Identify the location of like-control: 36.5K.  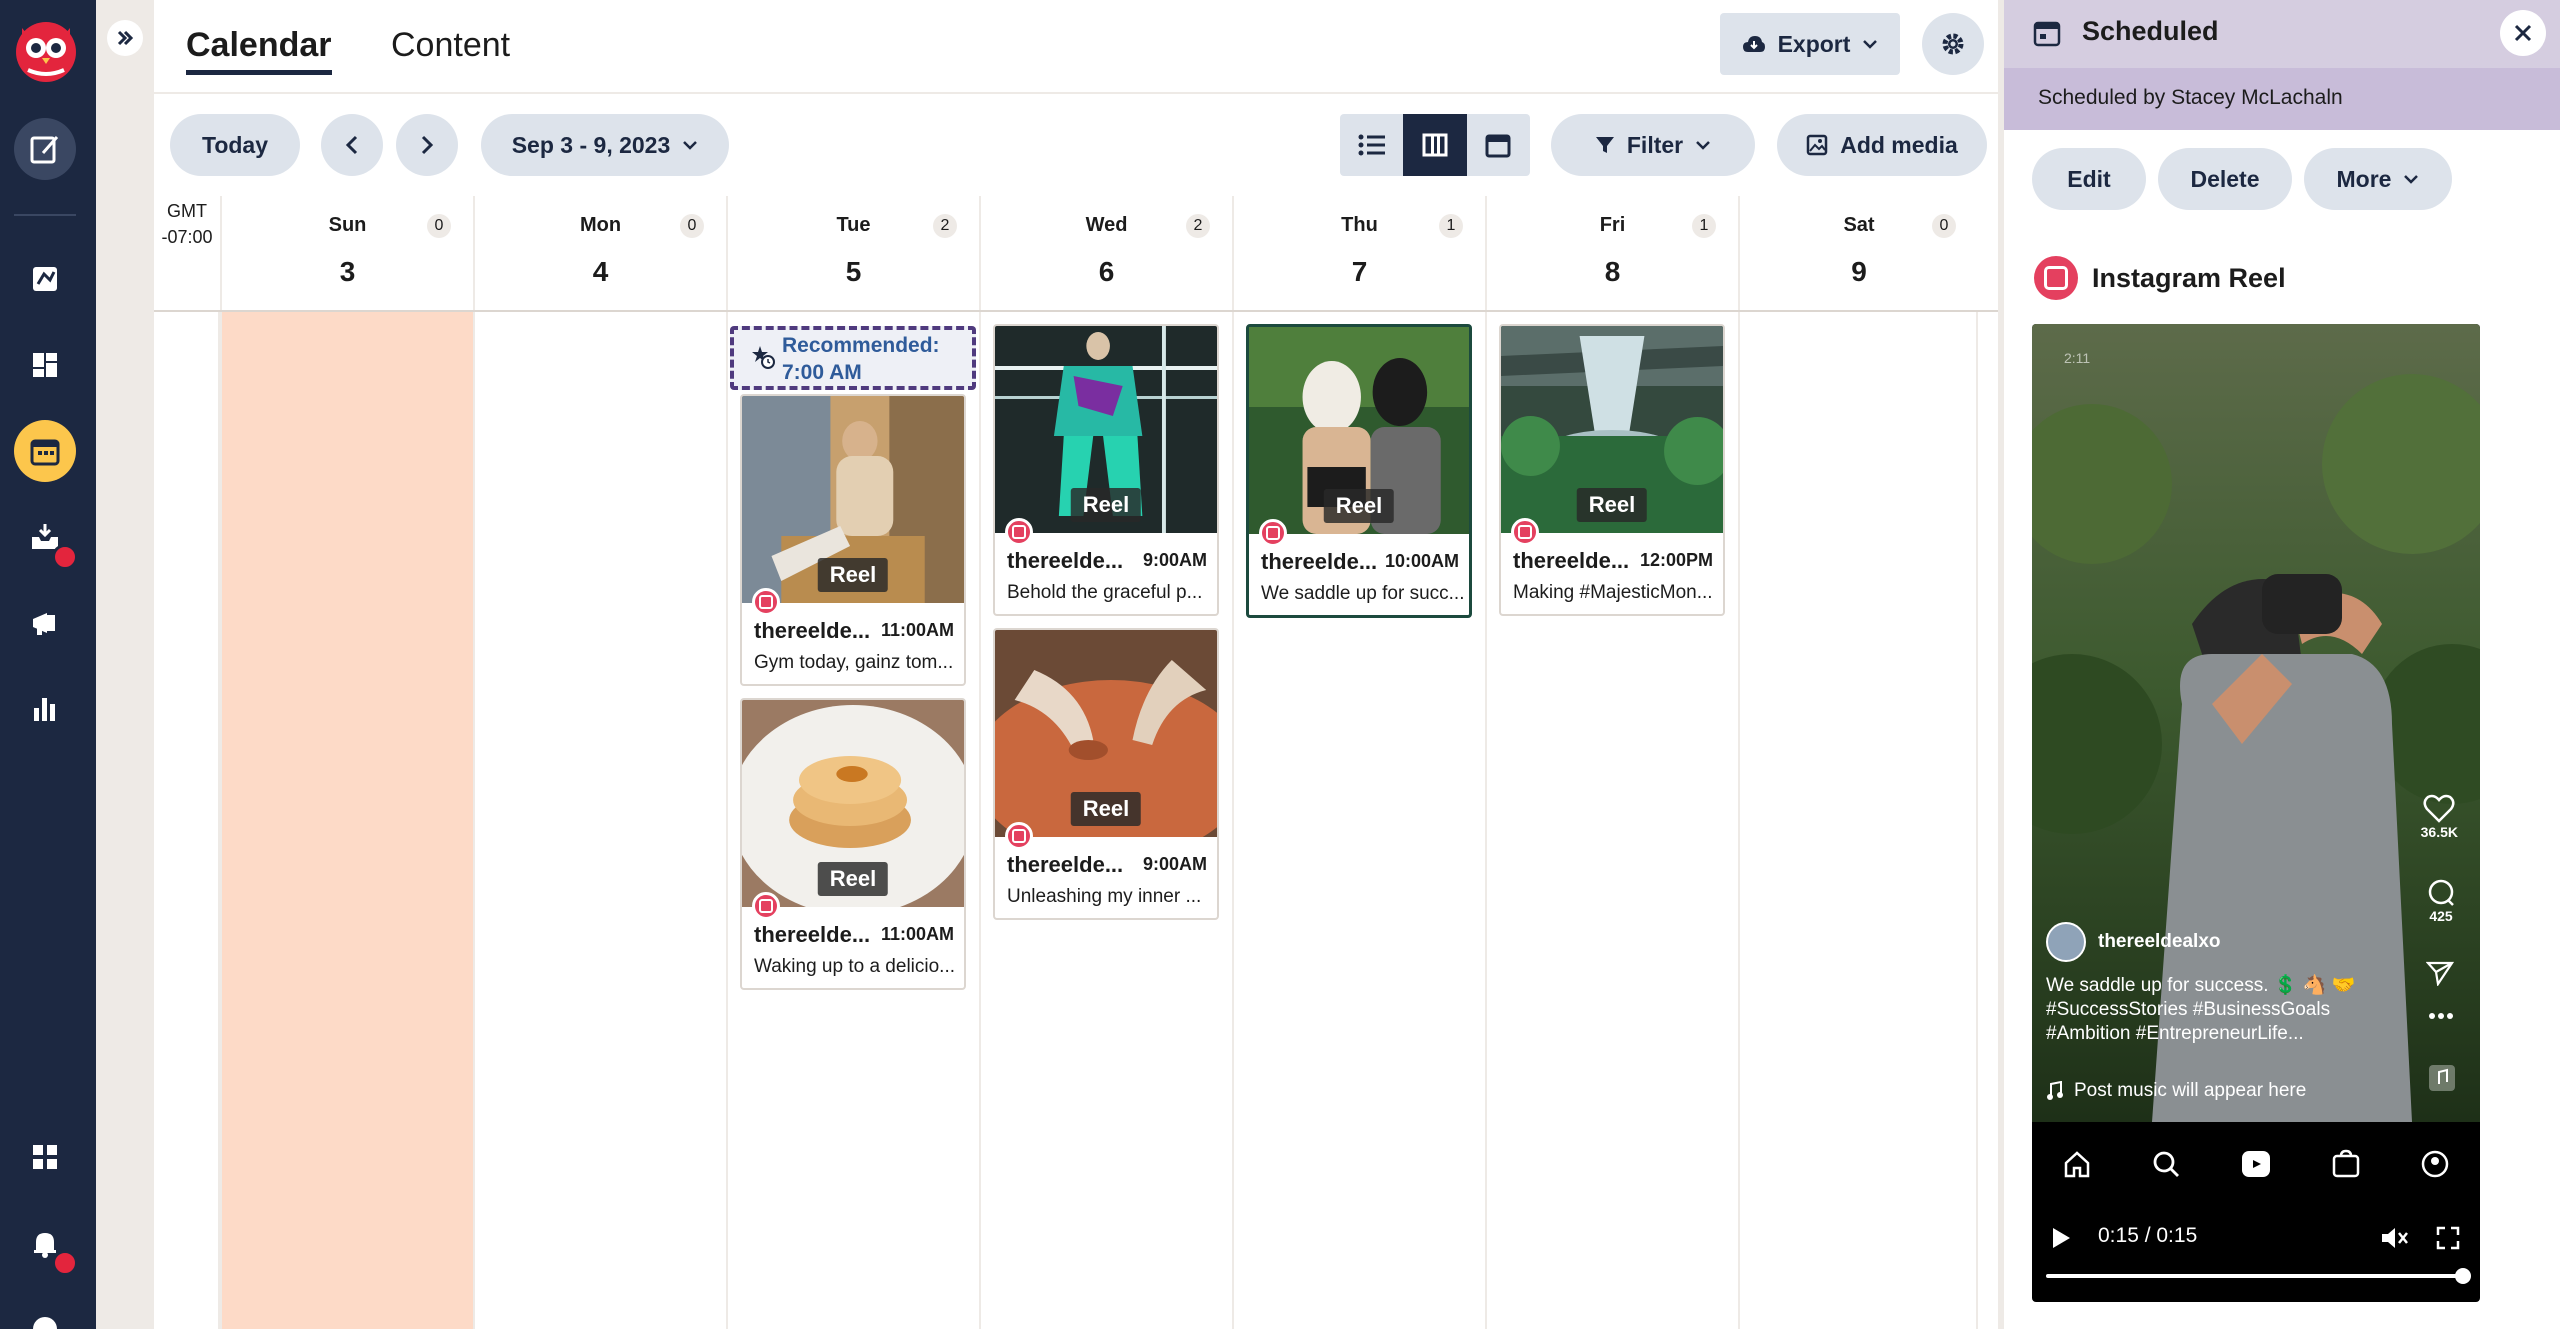
(2439, 817).